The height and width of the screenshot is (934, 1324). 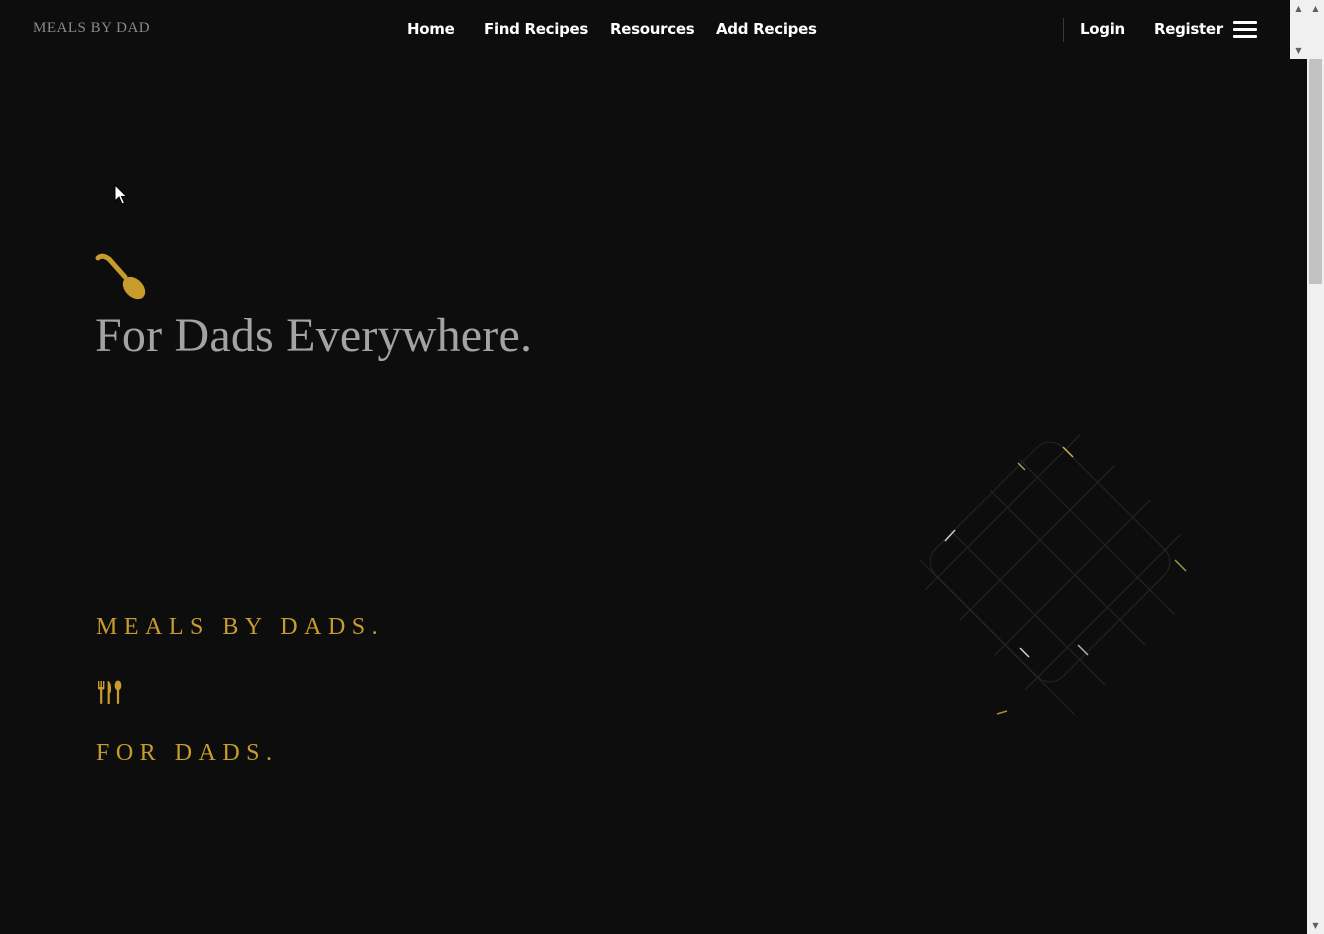 I want to click on nav-resources-link: Resources, so click(x=652, y=29).